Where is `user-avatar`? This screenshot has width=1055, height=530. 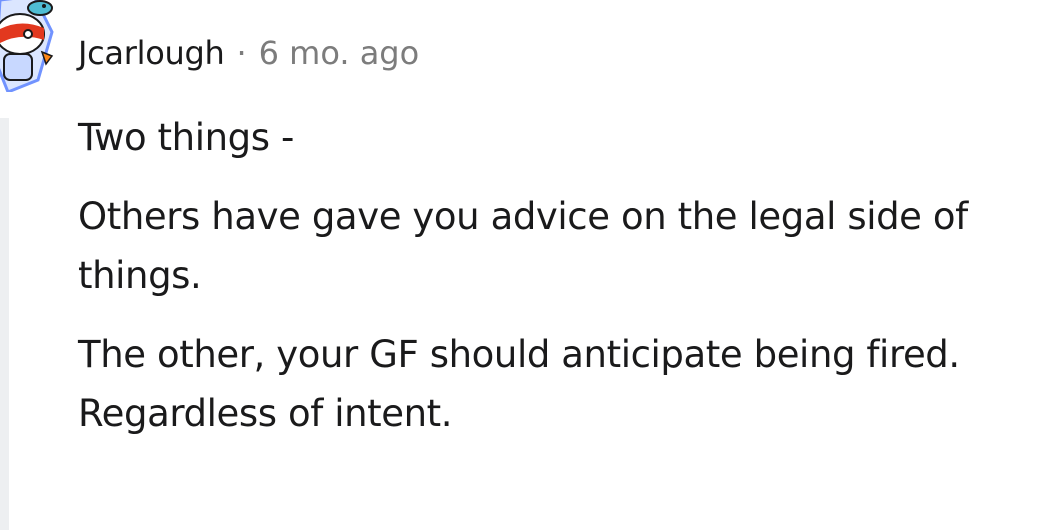 user-avatar is located at coordinates (29, 46).